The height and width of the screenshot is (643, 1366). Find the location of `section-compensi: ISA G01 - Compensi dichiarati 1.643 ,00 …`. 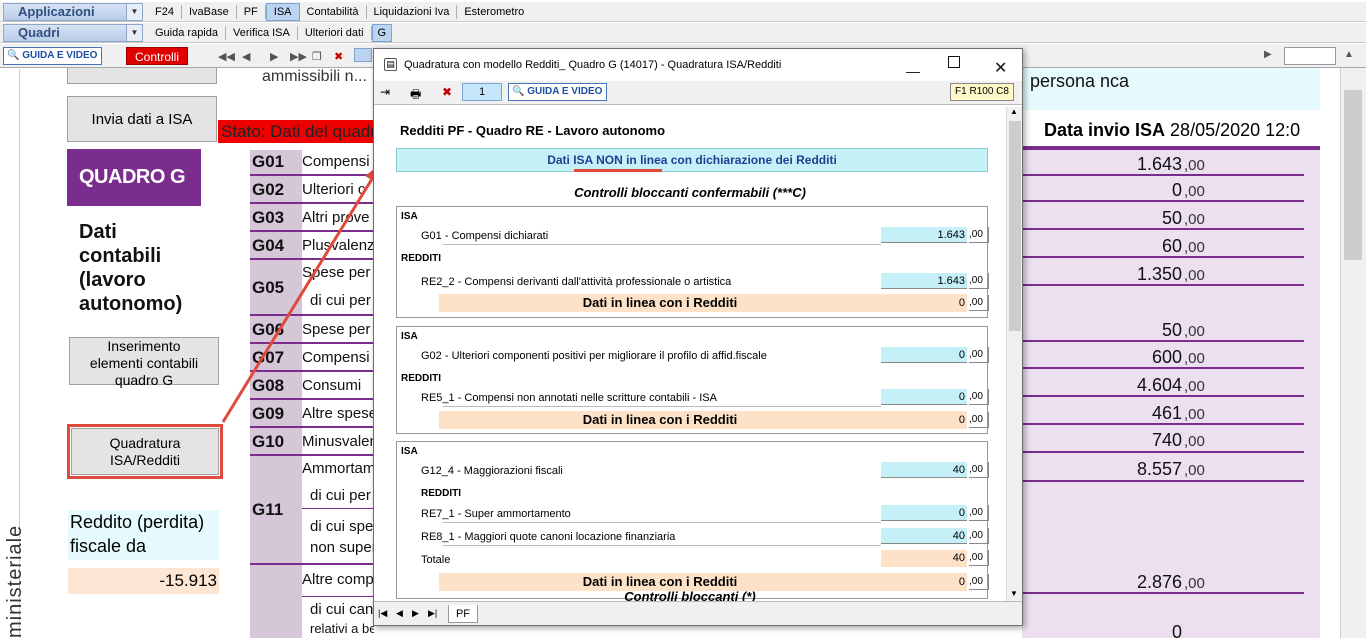

section-compensi: ISA G01 - Compensi dichiarati 1.643 ,00 … is located at coordinates (692, 262).